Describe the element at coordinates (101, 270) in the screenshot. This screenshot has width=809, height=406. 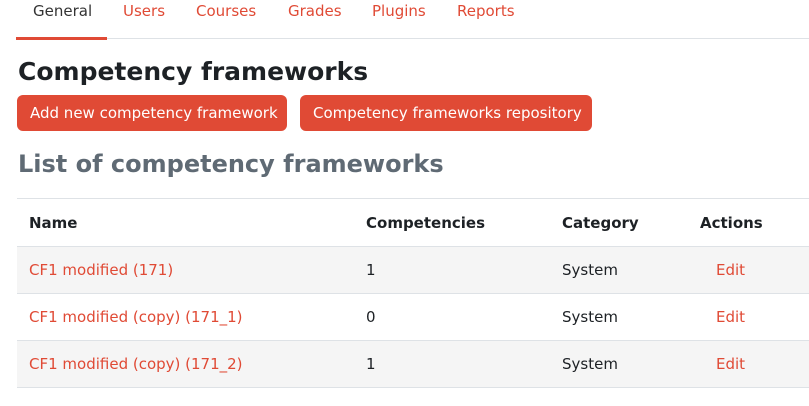
I see `framework-name-link: CF1 modified (171)` at that location.